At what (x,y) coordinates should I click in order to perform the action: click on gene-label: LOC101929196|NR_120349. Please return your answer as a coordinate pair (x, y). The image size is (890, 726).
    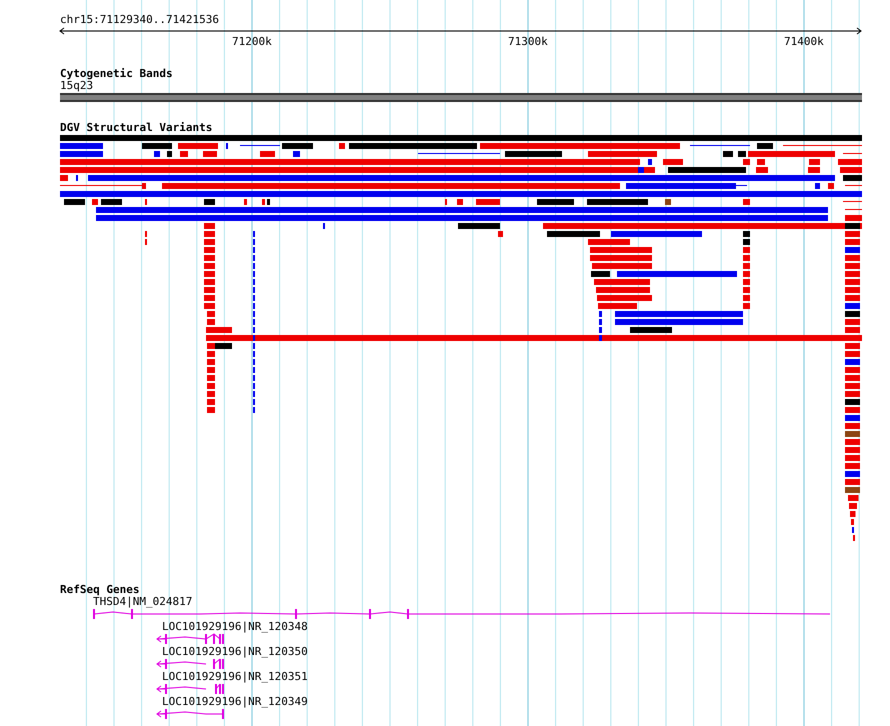
    Looking at the image, I should click on (235, 702).